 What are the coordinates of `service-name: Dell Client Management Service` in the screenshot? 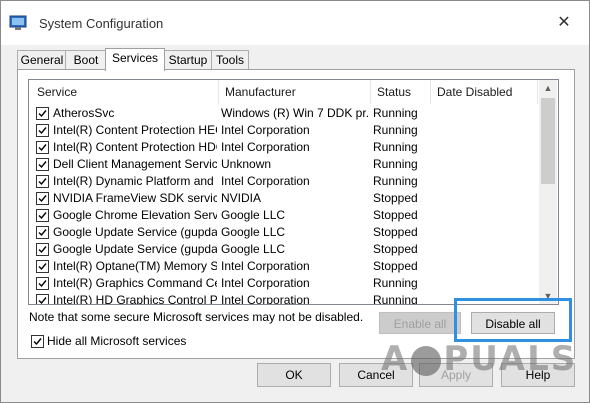 It's located at (135, 164).